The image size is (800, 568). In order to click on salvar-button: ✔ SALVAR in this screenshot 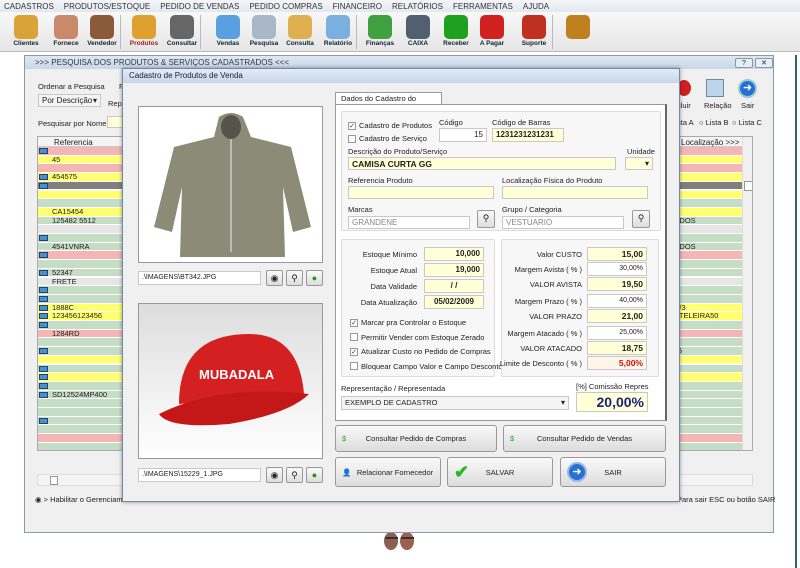, I will do `click(500, 472)`.